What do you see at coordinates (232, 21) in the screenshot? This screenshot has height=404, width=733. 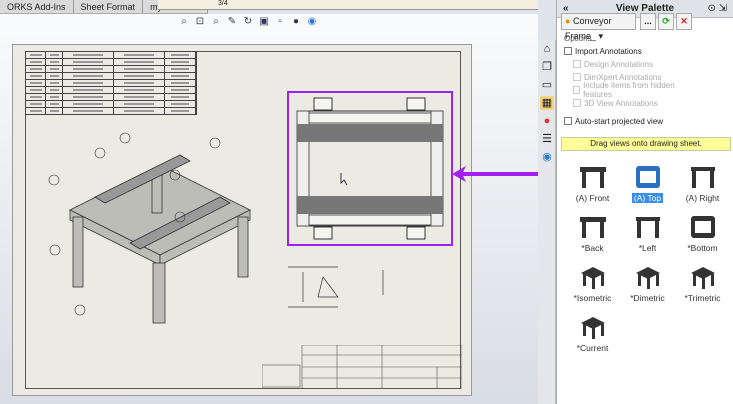 I see `pan-icon: ✎` at bounding box center [232, 21].